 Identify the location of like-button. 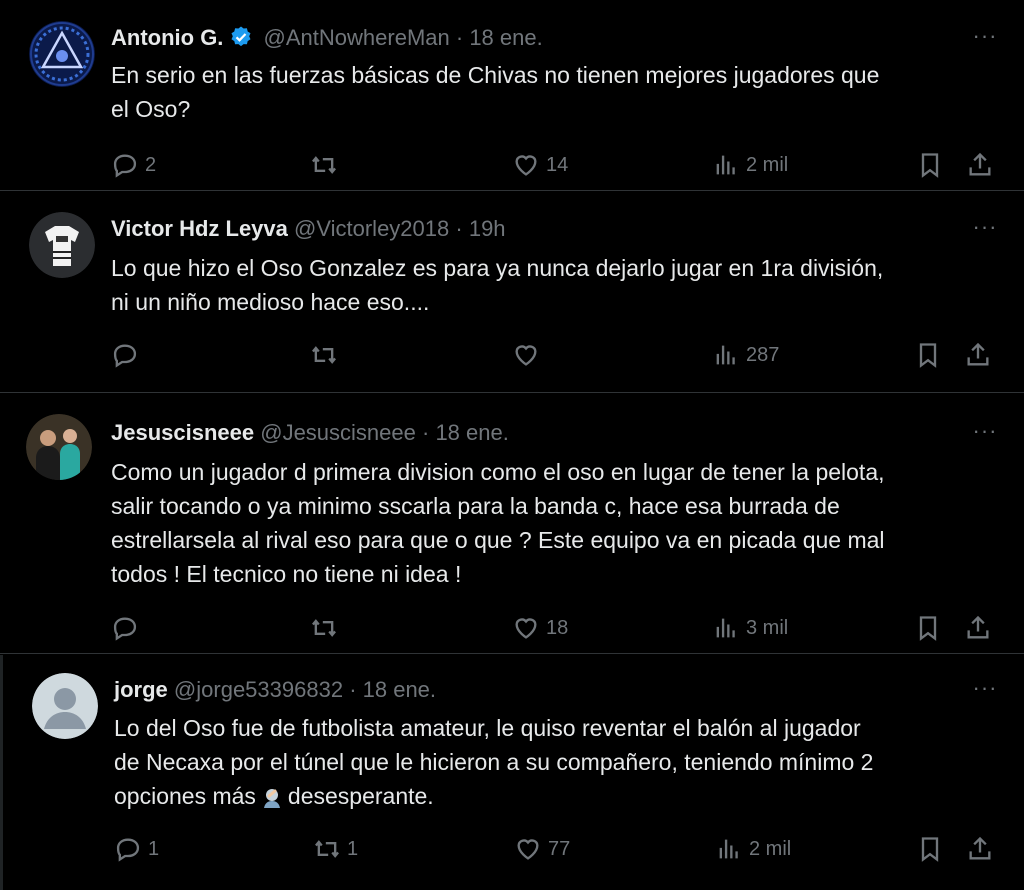
(526, 355).